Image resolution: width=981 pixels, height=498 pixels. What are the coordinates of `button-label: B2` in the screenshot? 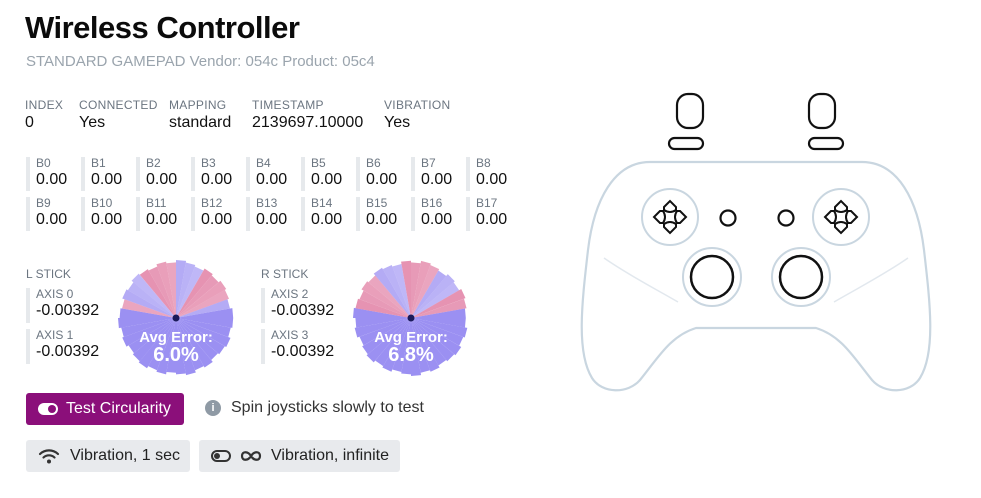 It's located at (153, 163).